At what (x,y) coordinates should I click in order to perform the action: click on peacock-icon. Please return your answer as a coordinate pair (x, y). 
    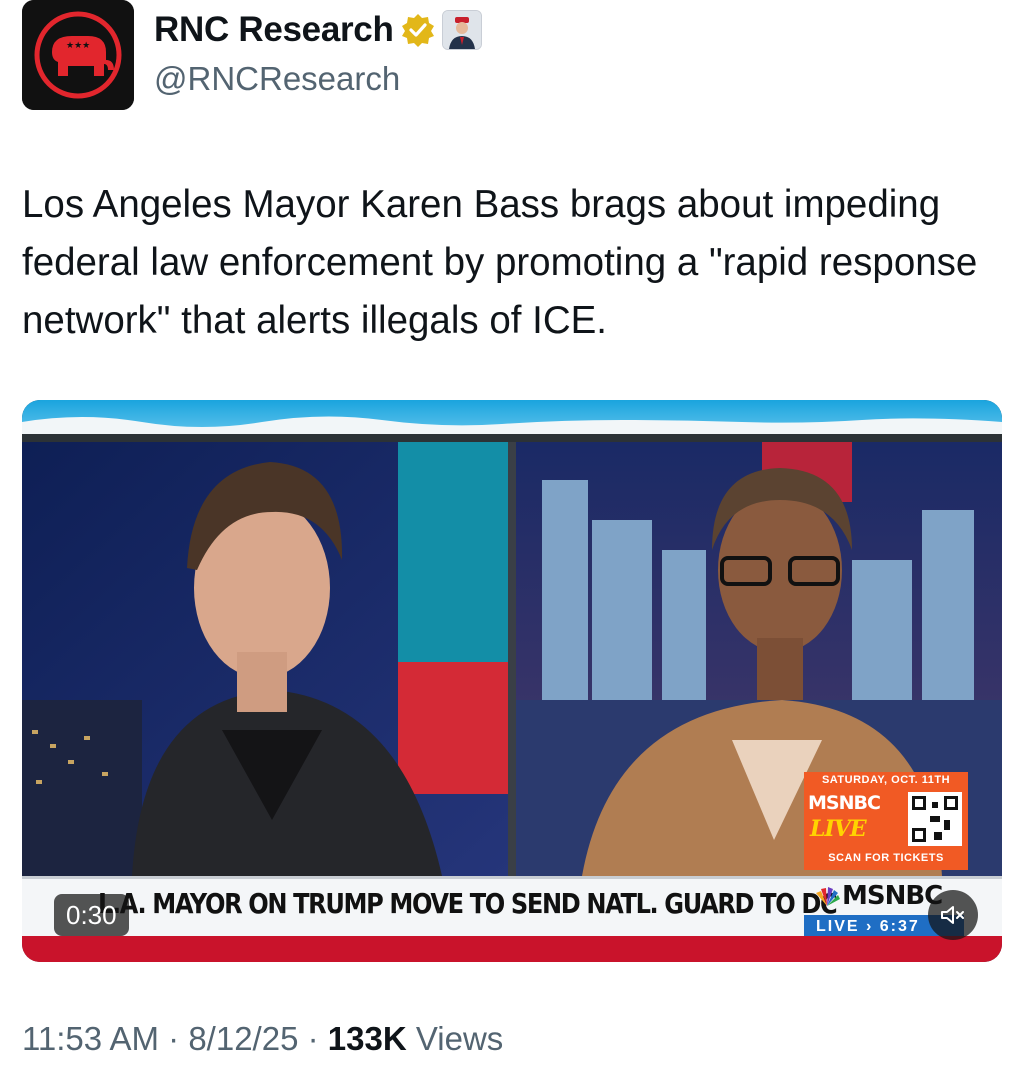
    Looking at the image, I should click on (828, 896).